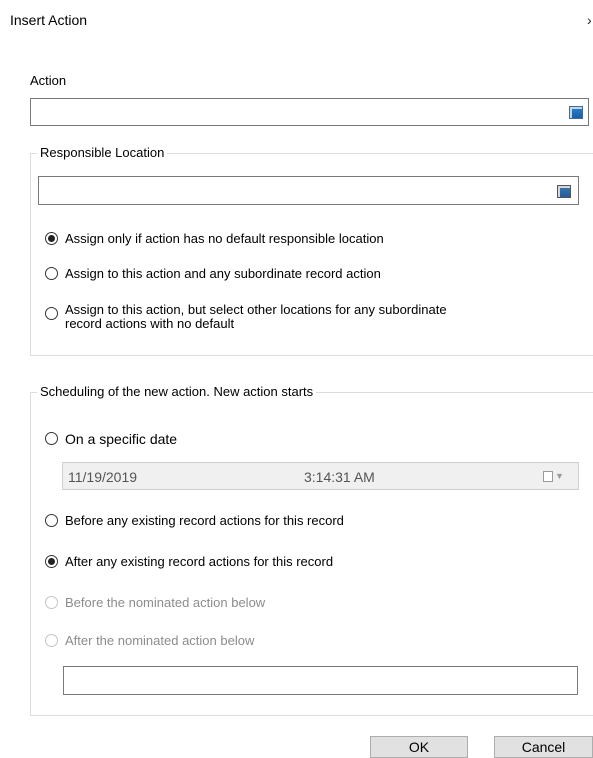 This screenshot has height=758, width=593. I want to click on responsible-location-legend: Responsible Location, so click(102, 152).